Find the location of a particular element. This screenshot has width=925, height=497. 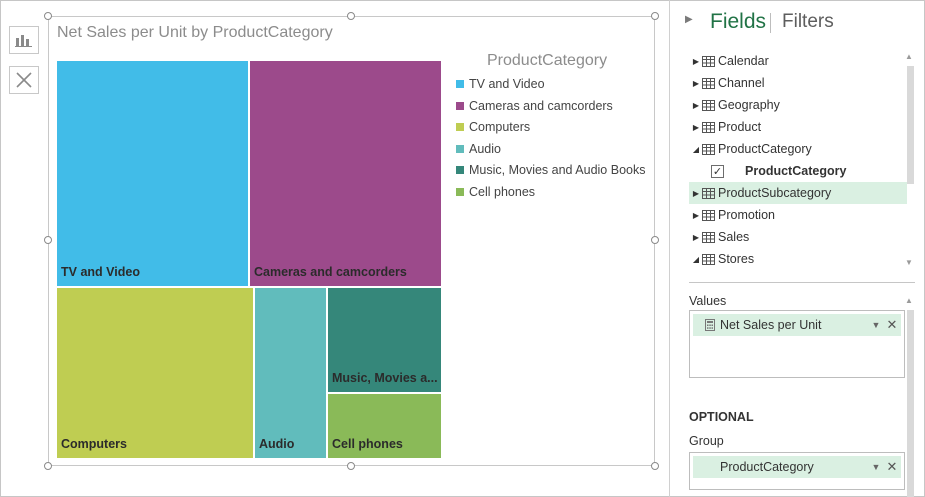

wells-scrollbar is located at coordinates (910, 403).